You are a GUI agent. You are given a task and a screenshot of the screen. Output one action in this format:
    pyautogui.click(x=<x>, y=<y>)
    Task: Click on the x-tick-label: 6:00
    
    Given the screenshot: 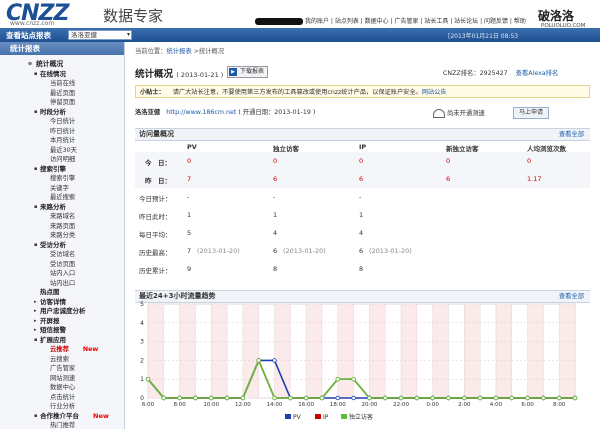 What is the action you would take?
    pyautogui.click(x=527, y=405)
    